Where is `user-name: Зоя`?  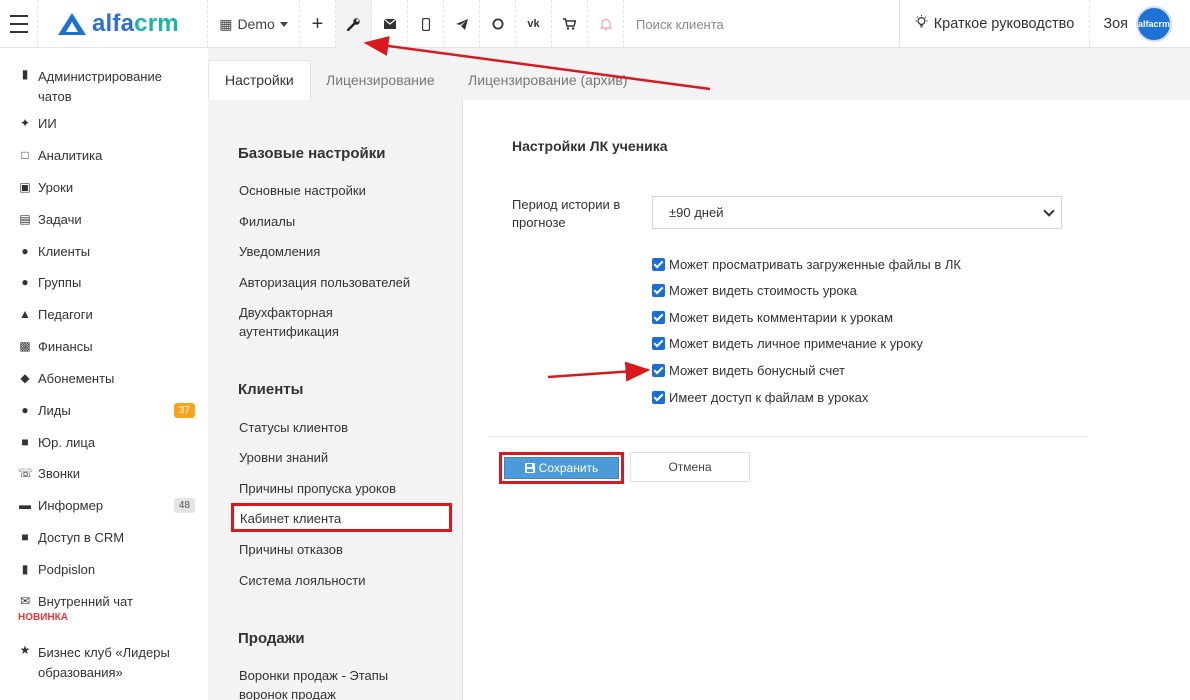 user-name: Зоя is located at coordinates (1115, 24).